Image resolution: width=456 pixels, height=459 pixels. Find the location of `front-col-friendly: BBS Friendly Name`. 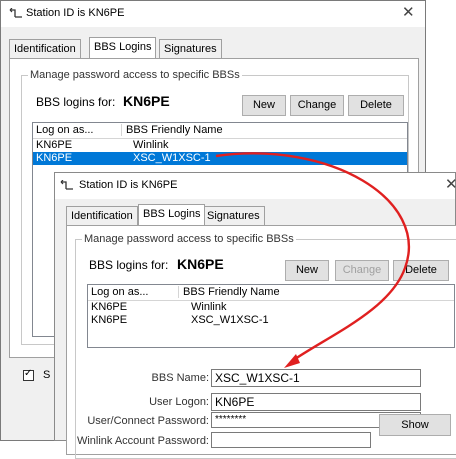

front-col-friendly: BBS Friendly Name is located at coordinates (229, 292).